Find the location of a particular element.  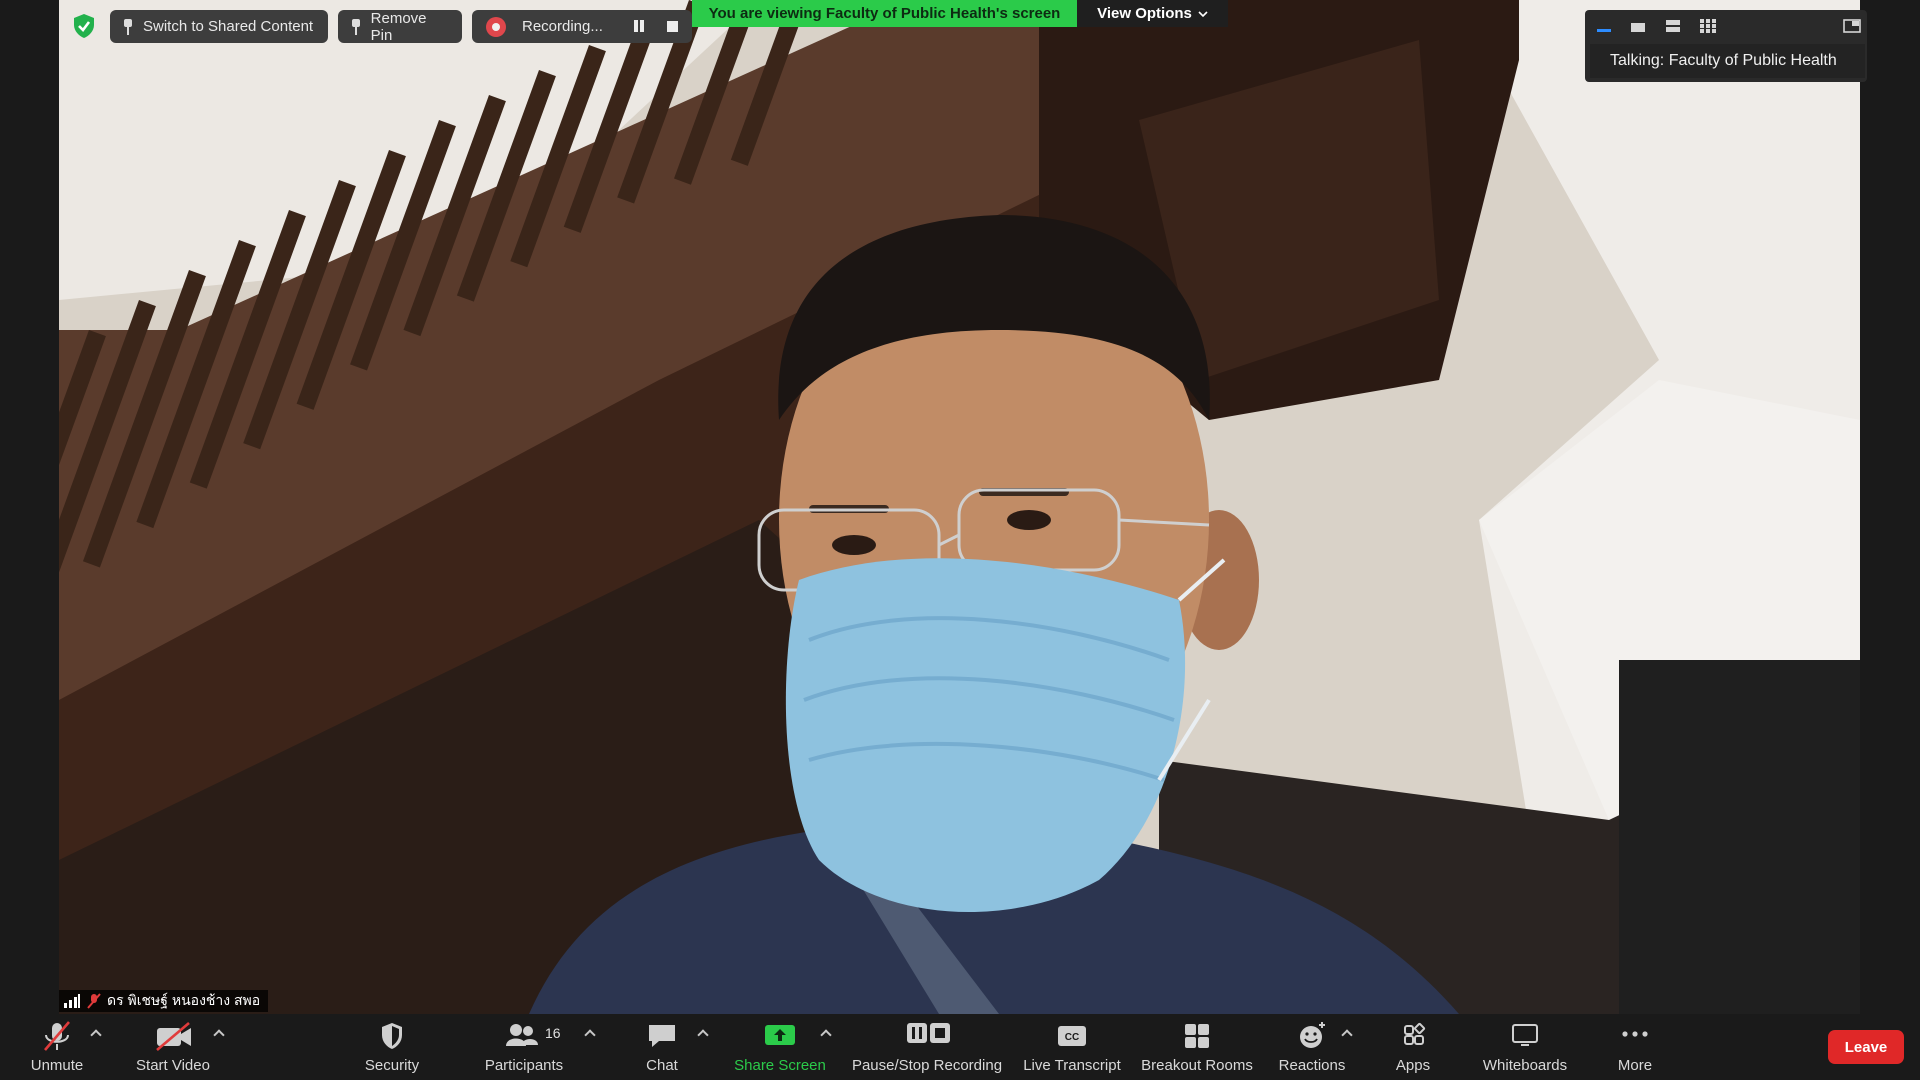

switch-to-shared-content-button: Switch to Shared Content is located at coordinates (219, 26).